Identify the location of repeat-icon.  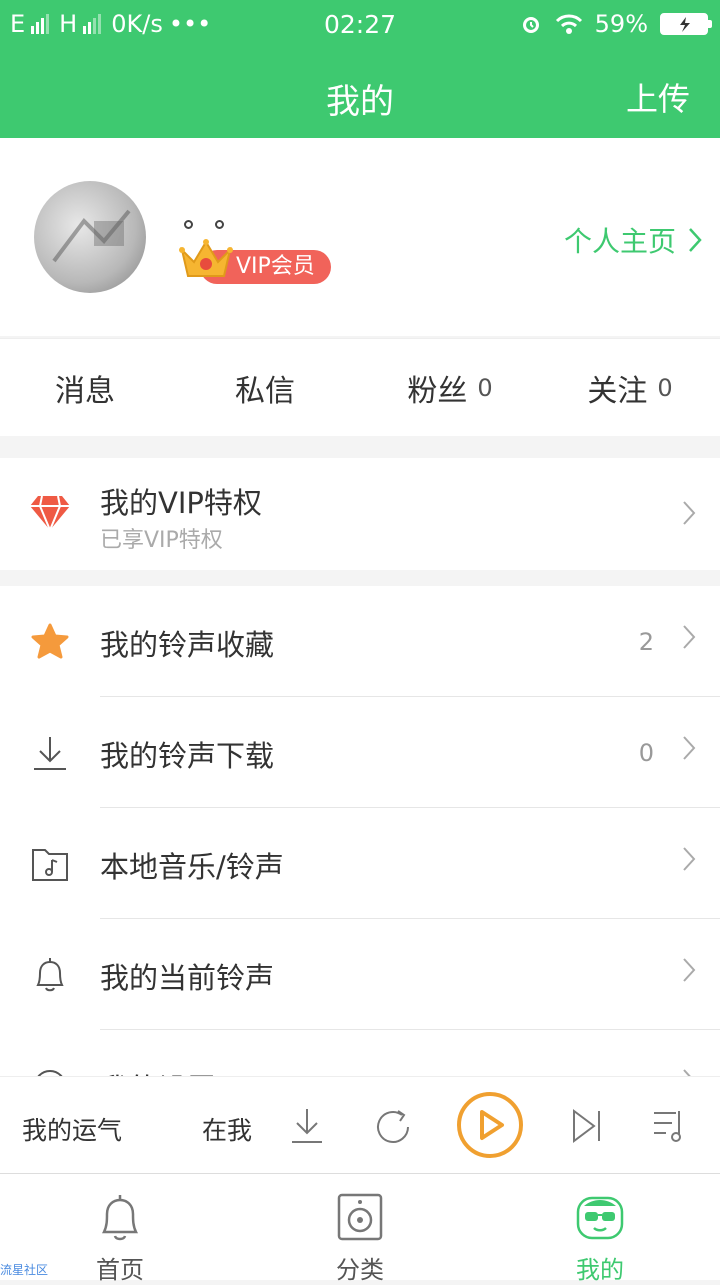
(393, 1126).